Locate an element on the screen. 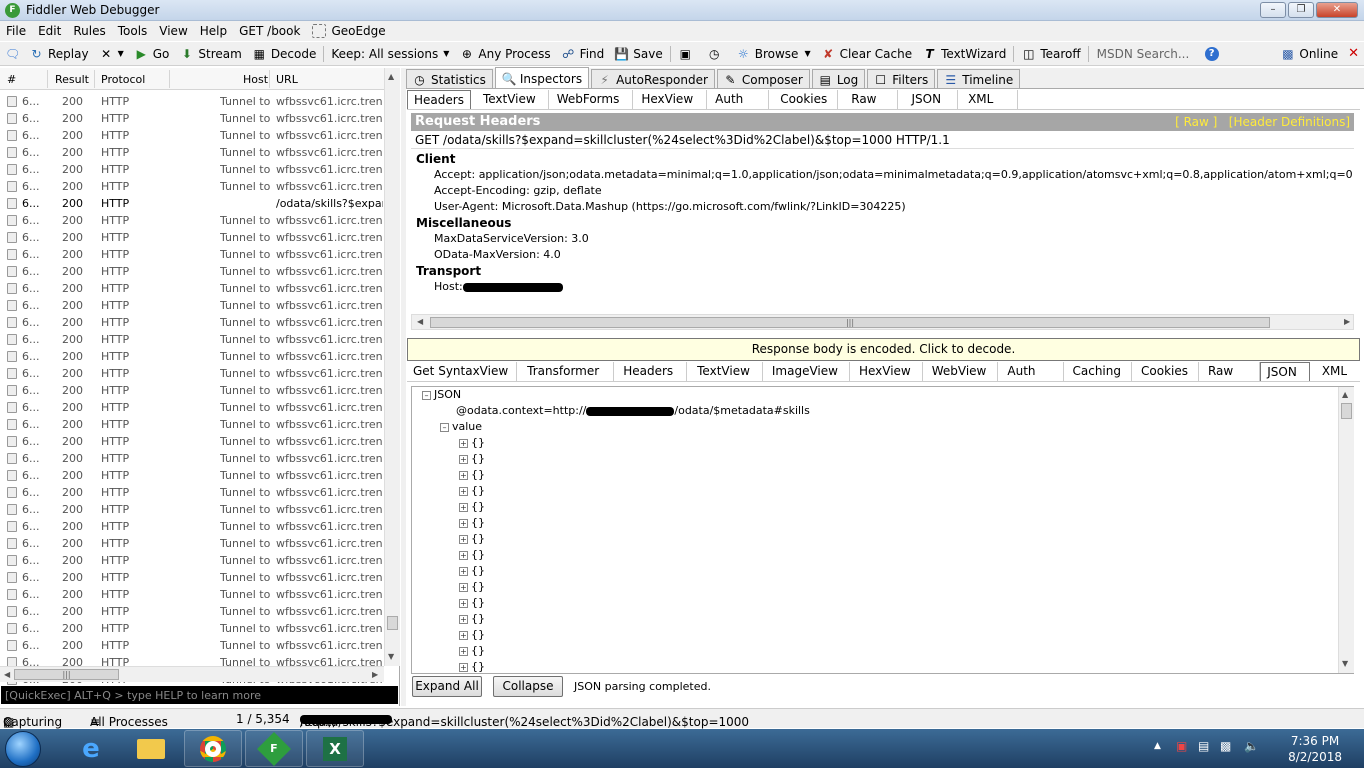 Image resolution: width=1364 pixels, height=768 pixels. sessions-vertical-scrollbar: ▲ ▼ is located at coordinates (392, 367).